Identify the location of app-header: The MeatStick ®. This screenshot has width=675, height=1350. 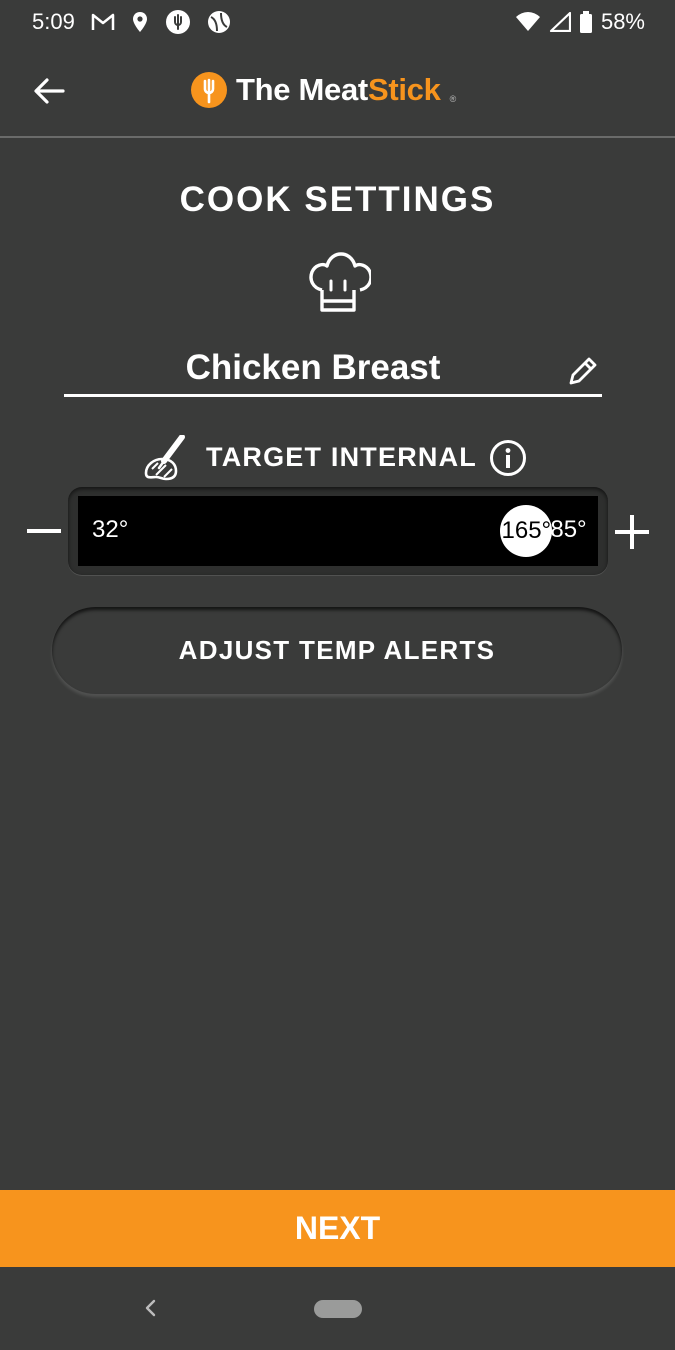
(337, 91).